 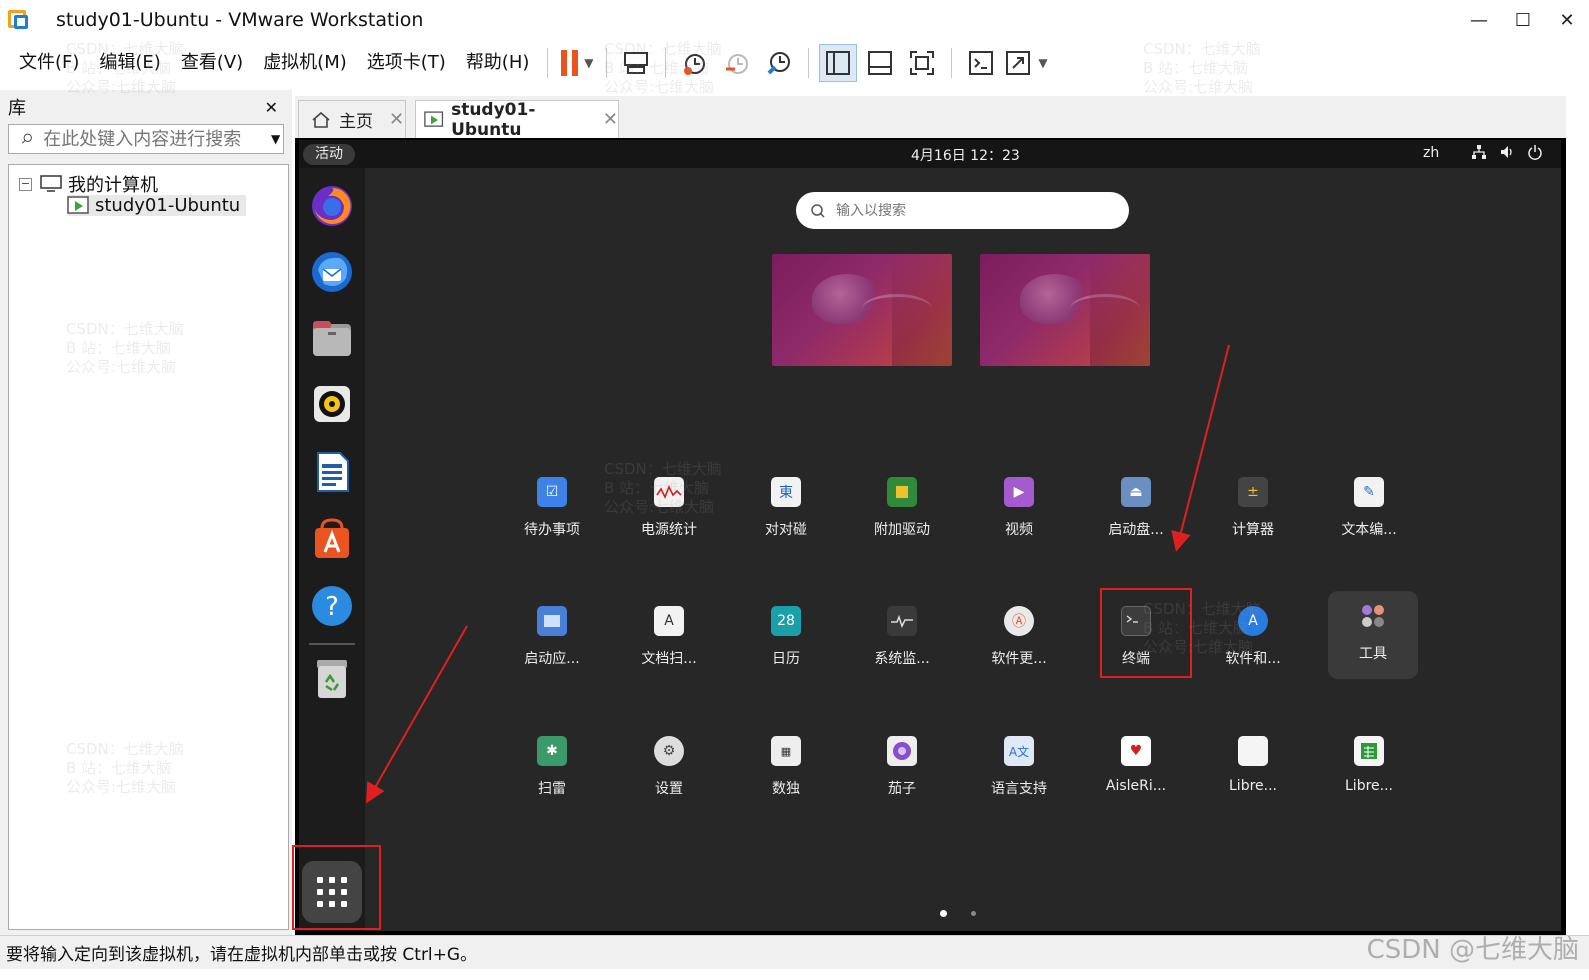 I want to click on camera-icon, so click(x=902, y=751).